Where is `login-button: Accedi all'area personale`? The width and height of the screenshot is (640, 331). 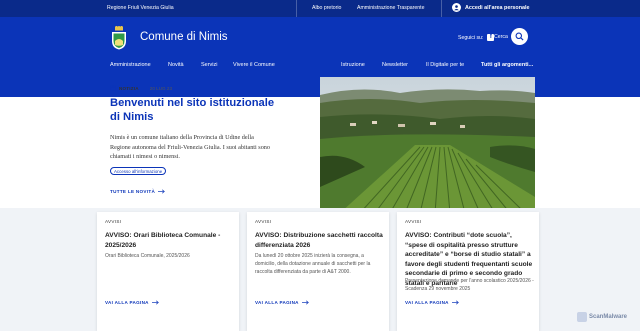
login-button: Accedi all'area personale is located at coordinates (491, 7).